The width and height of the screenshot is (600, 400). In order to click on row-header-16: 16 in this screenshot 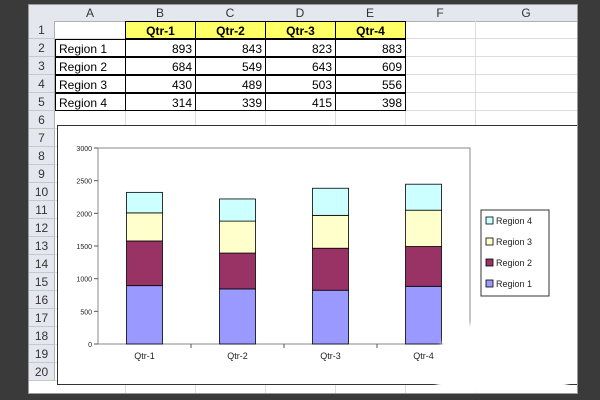, I will do `click(42, 300)`.